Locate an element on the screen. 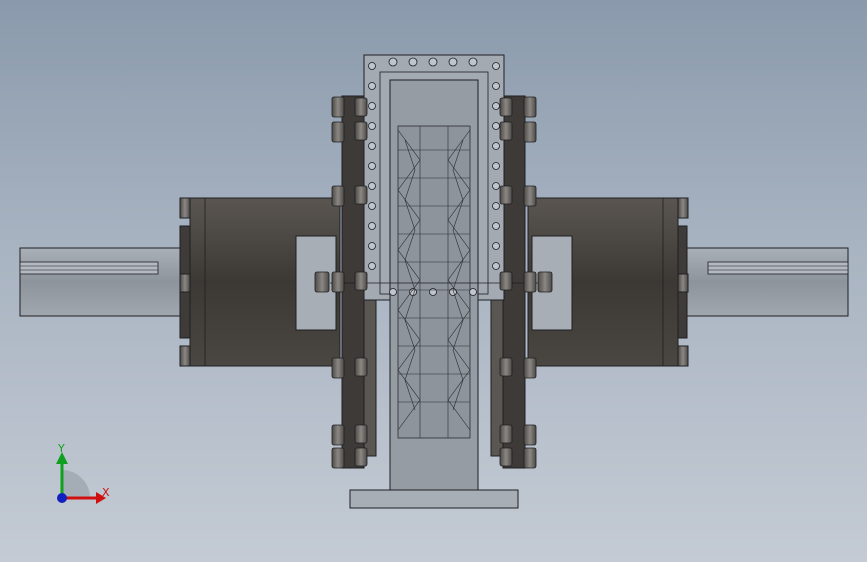 This screenshot has height=562, width=867. z-axis-dot is located at coordinates (62, 498).